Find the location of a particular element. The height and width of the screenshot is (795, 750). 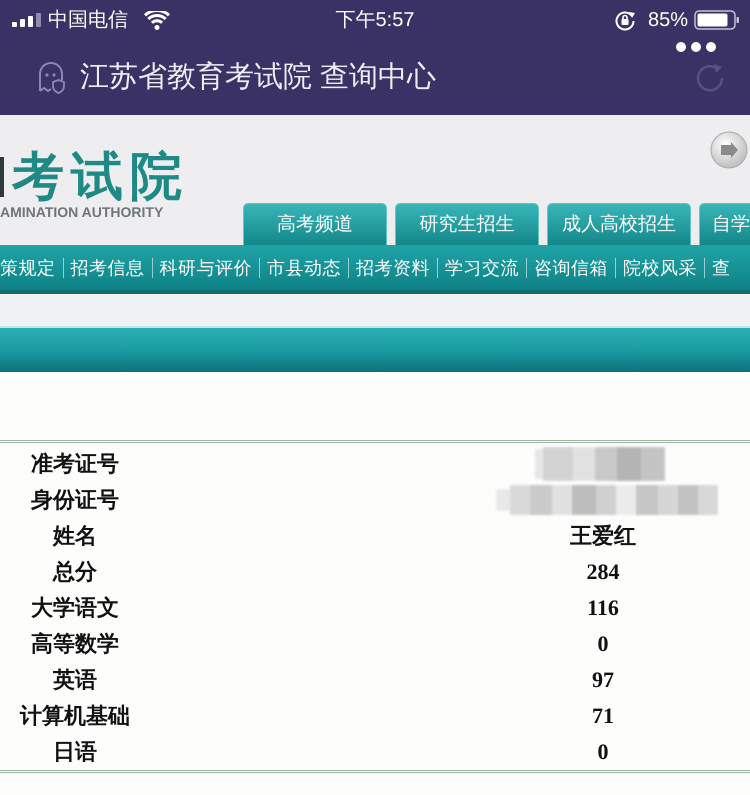

page-title: 江苏省教育考试院 查询中心 is located at coordinates (258, 77).